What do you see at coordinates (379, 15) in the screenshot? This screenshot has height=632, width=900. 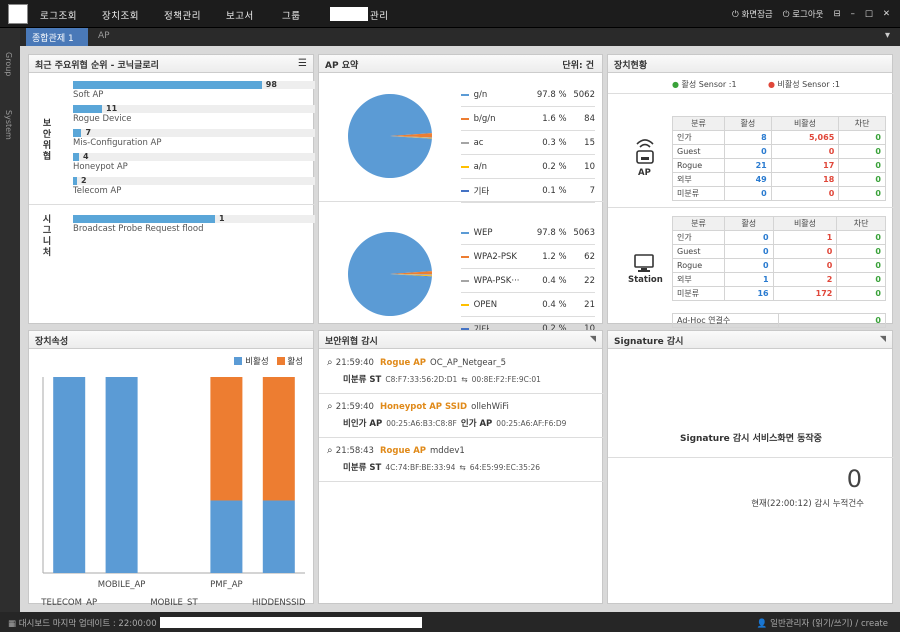 I see `menu-admin: 관리` at bounding box center [379, 15].